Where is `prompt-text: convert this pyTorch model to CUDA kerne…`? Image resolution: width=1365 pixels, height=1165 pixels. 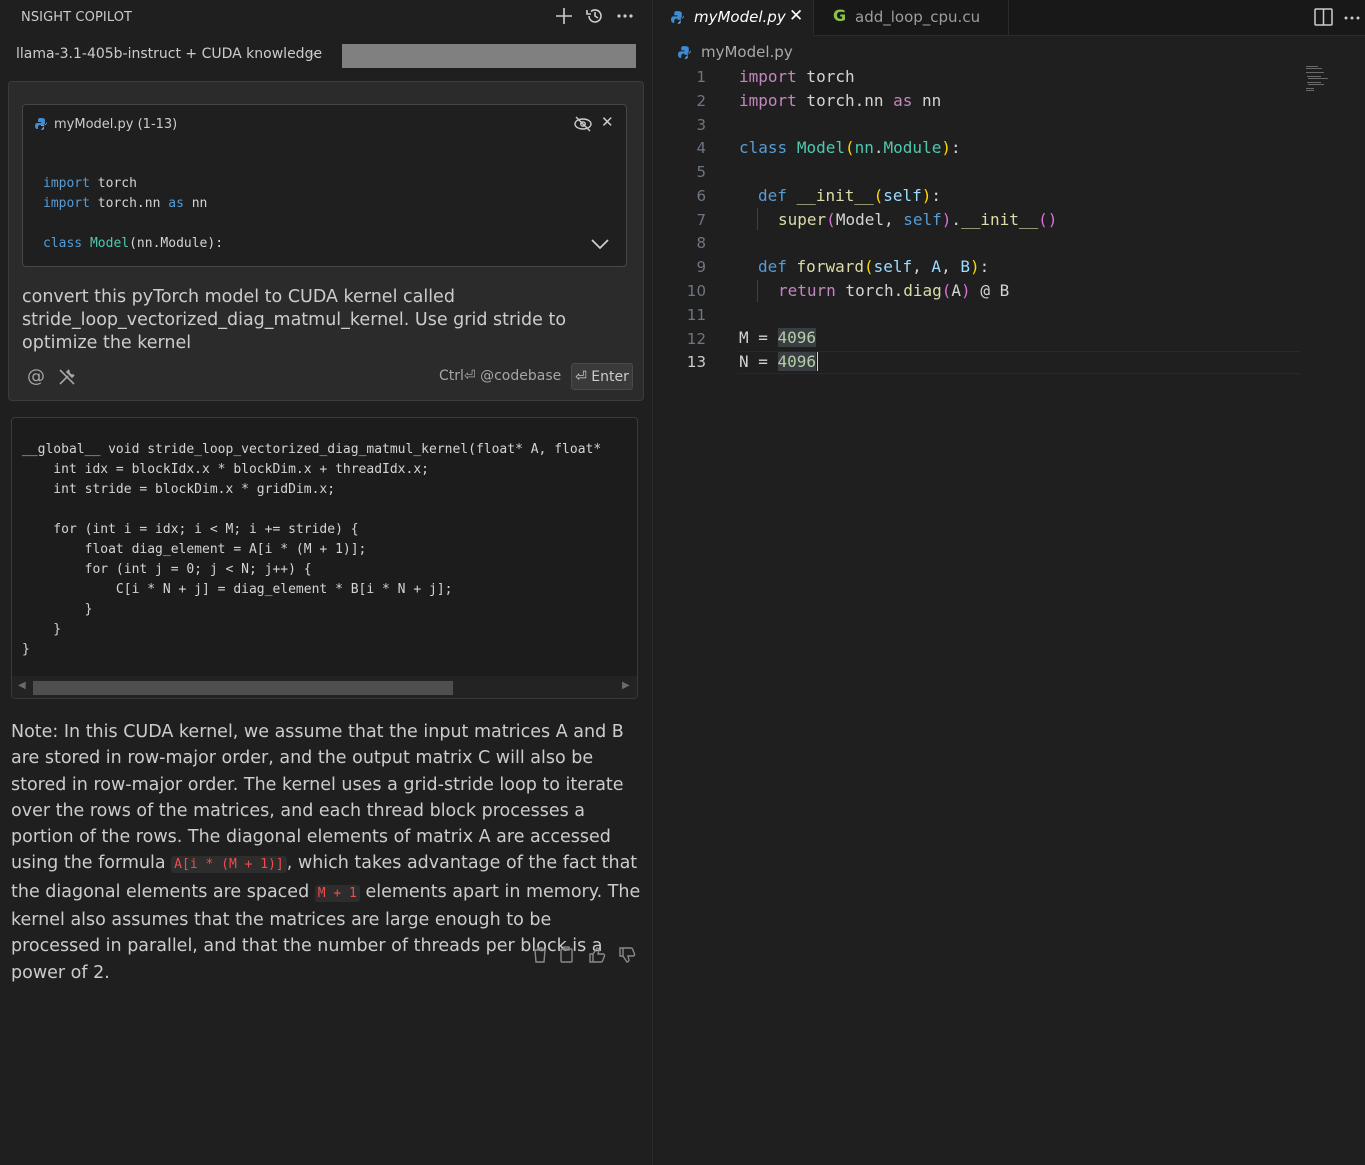 prompt-text: convert this pyTorch model to CUDA kerne… is located at coordinates (327, 320).